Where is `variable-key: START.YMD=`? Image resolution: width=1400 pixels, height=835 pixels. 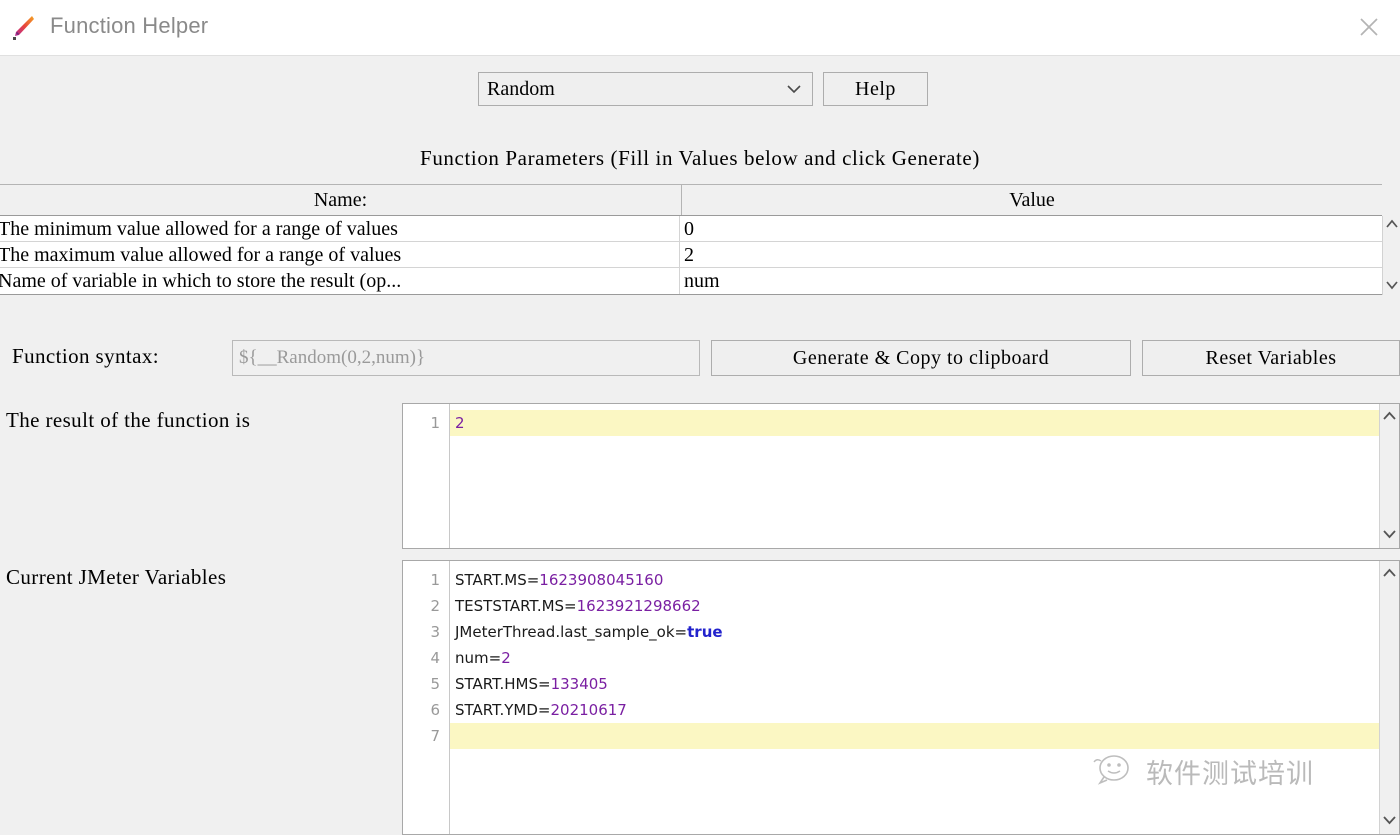 variable-key: START.YMD= is located at coordinates (503, 710).